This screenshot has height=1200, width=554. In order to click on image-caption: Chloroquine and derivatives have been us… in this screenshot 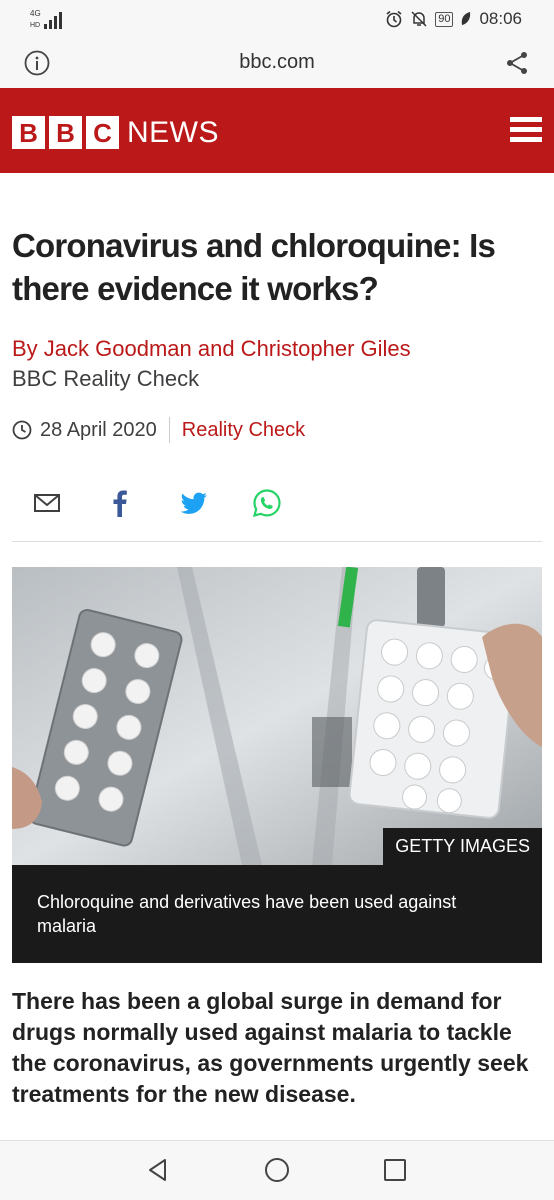, I will do `click(277, 914)`.